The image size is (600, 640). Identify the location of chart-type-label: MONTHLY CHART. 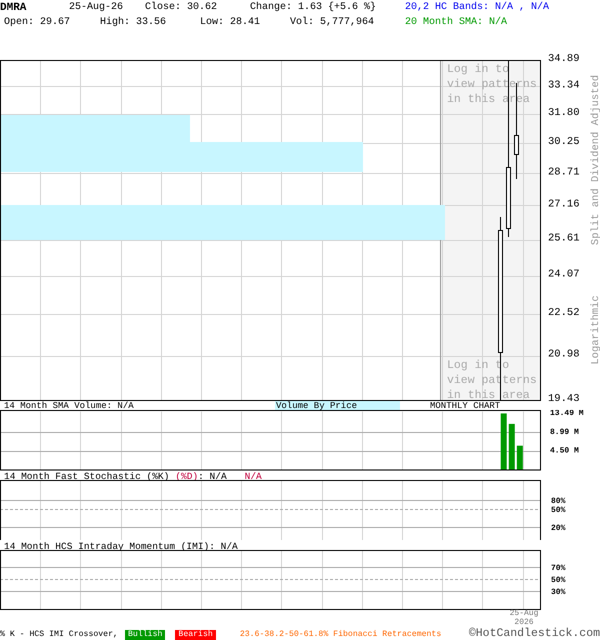
(465, 405).